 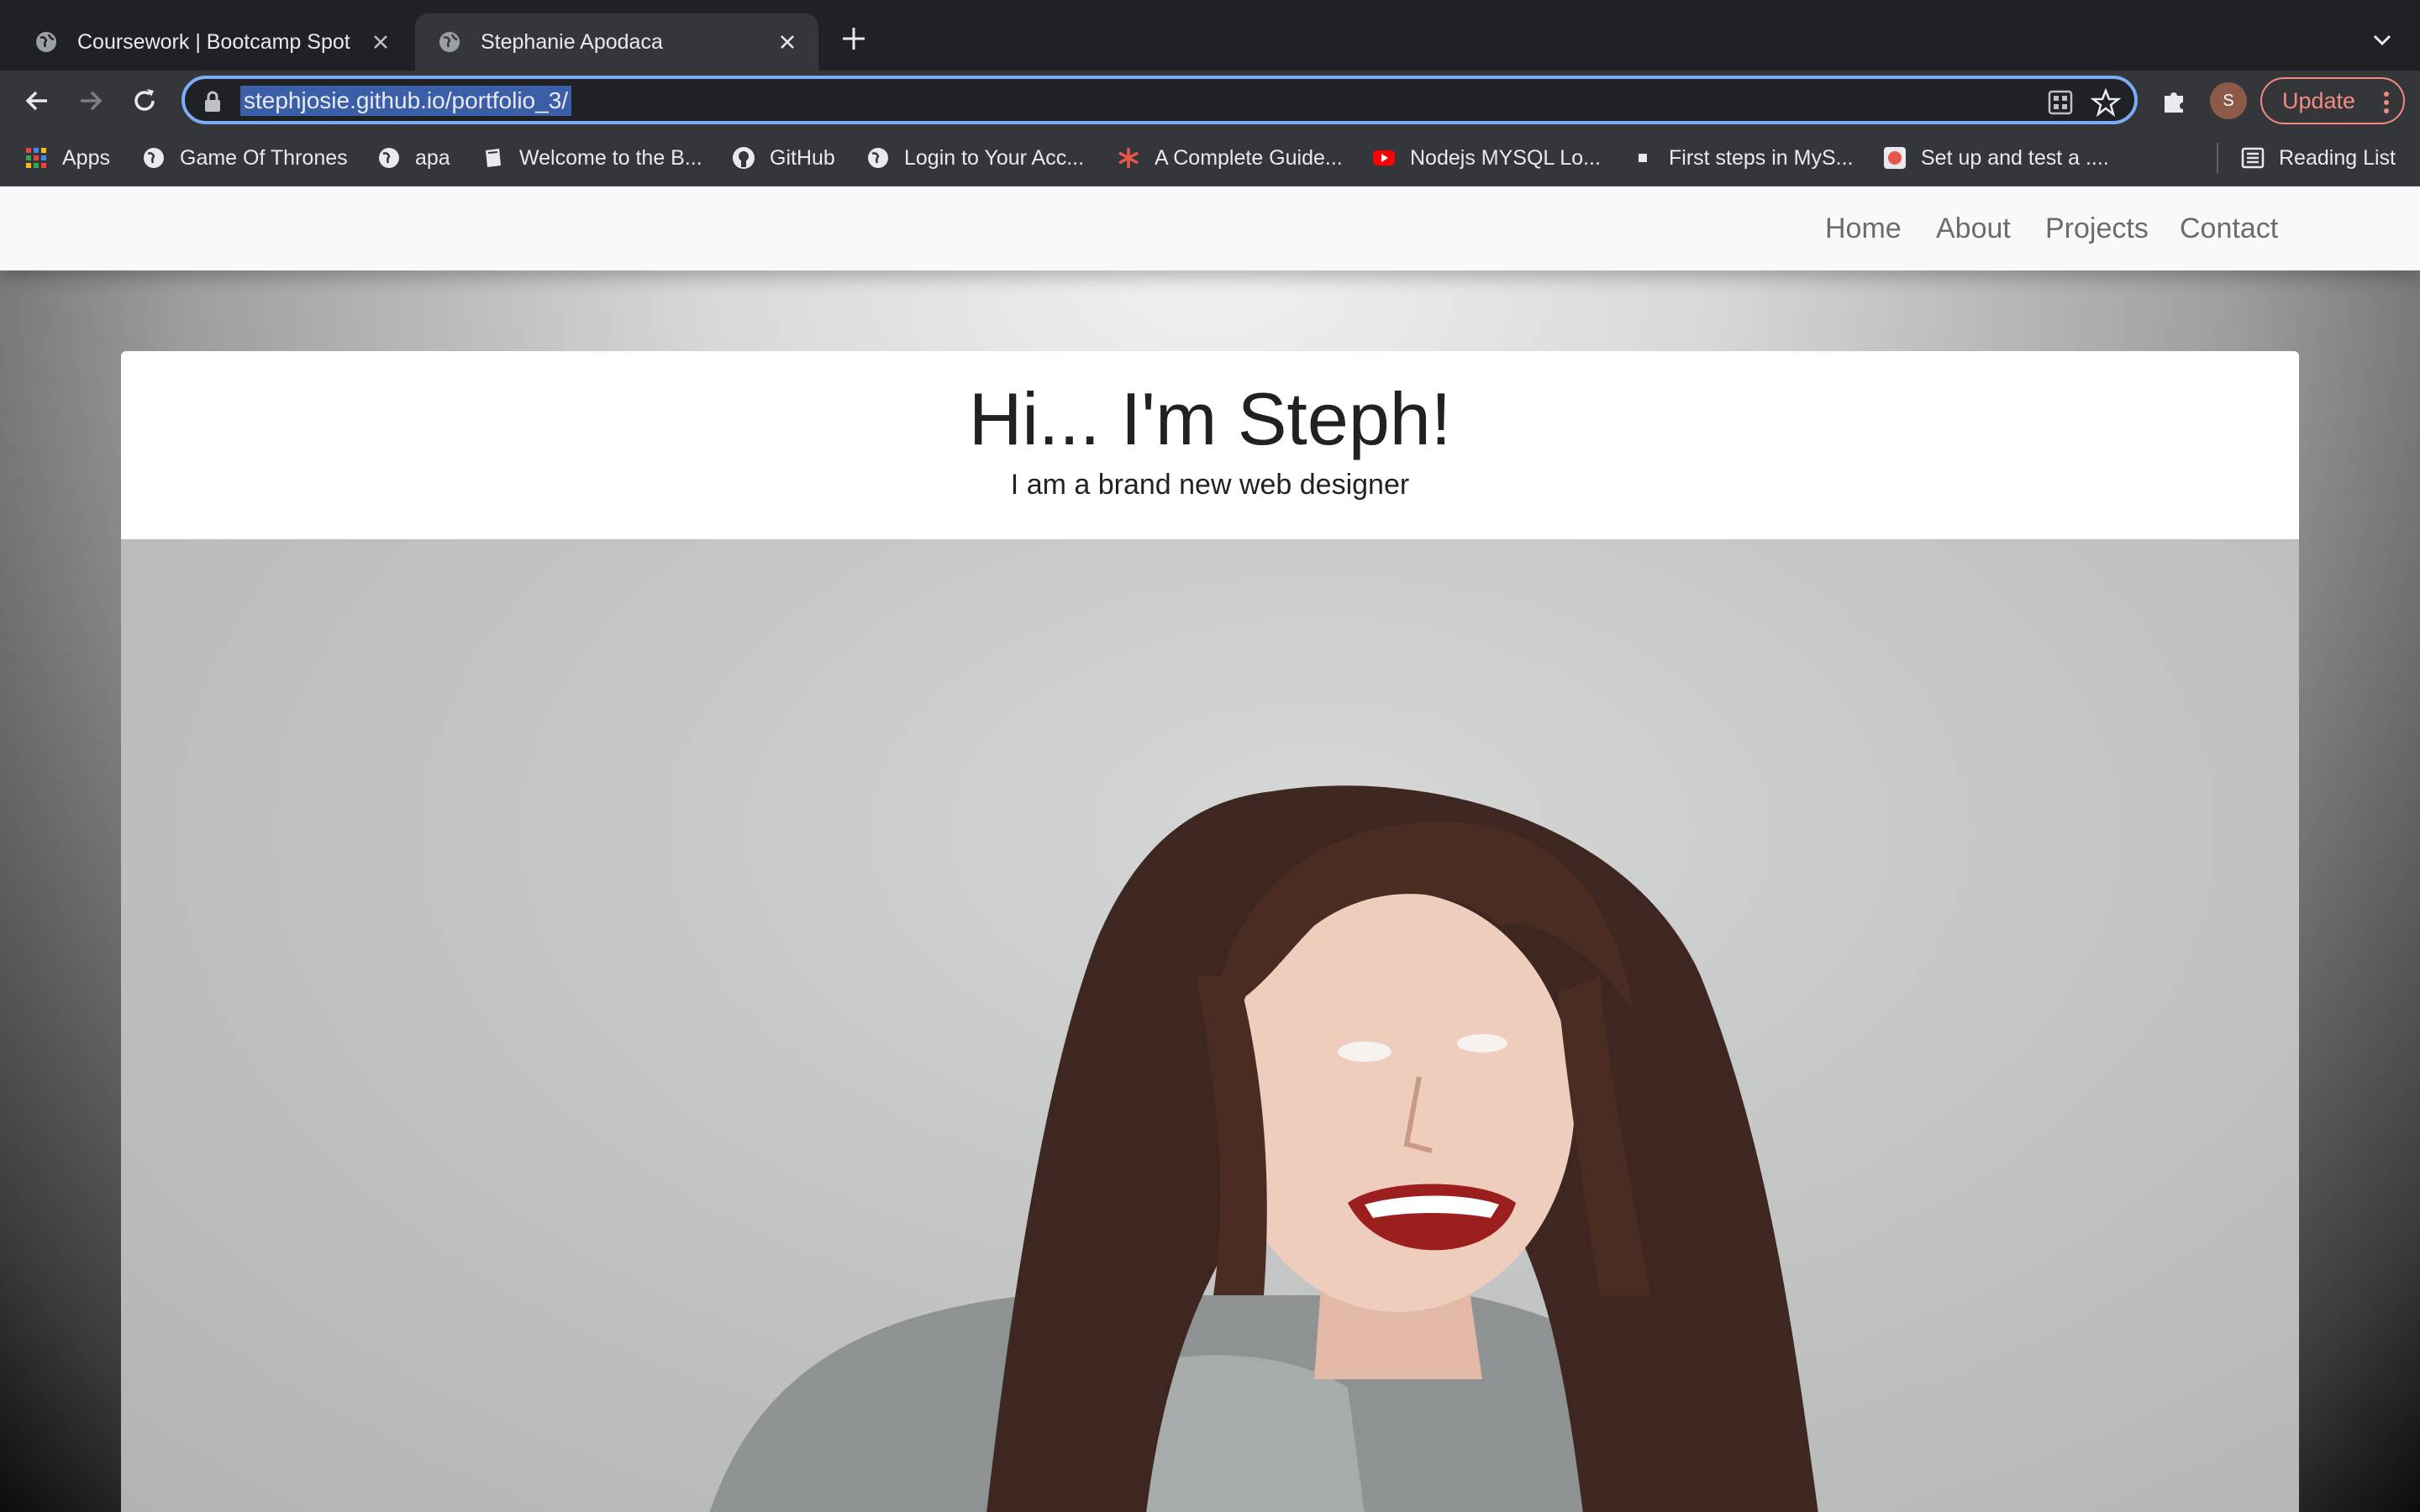 I want to click on lock-icon, so click(x=212, y=102).